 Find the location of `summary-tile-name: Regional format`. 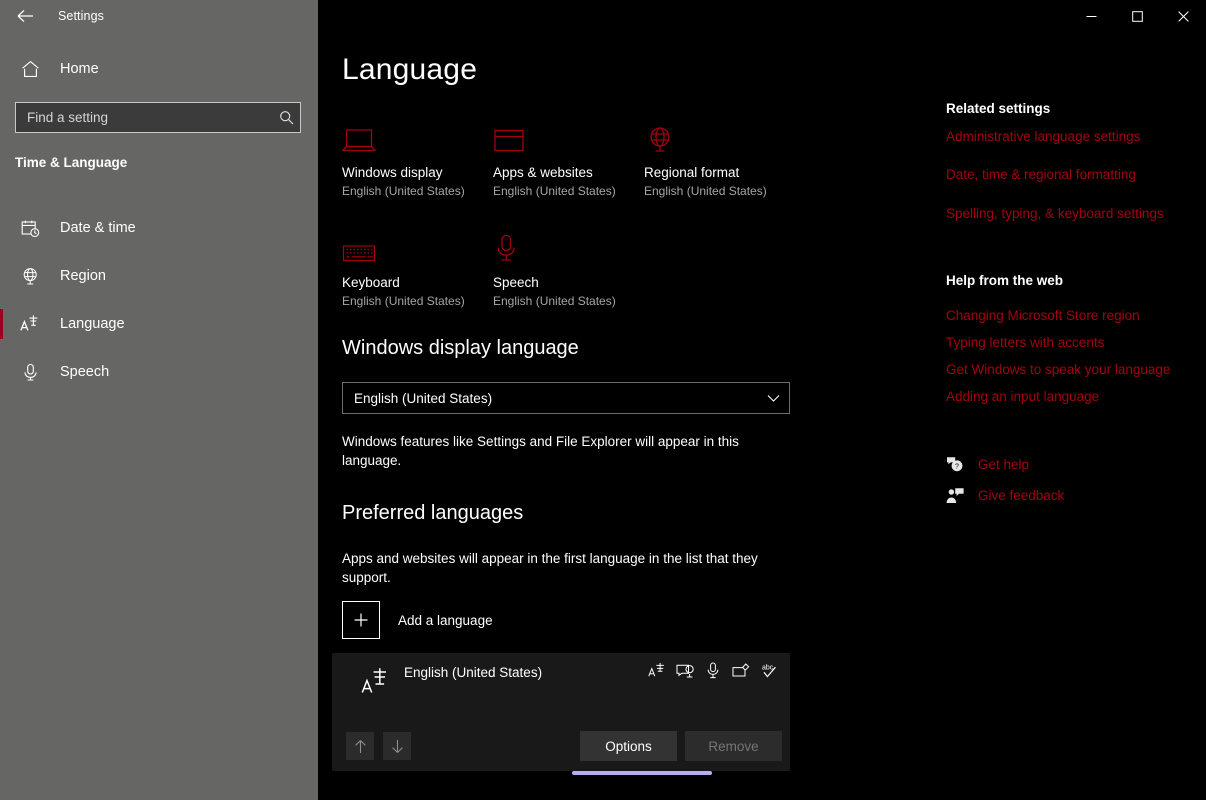

summary-tile-name: Regional format is located at coordinates (692, 172).